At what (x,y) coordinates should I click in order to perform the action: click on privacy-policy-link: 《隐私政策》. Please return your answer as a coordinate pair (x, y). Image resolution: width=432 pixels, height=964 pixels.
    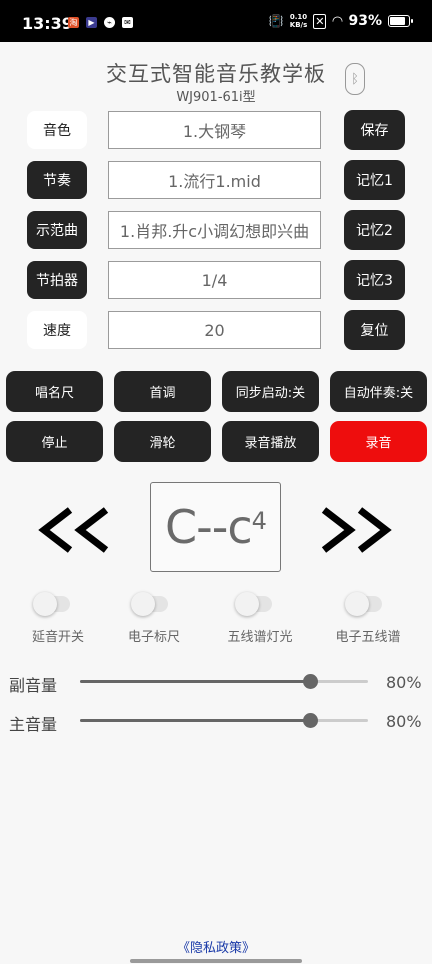
    Looking at the image, I should click on (216, 946).